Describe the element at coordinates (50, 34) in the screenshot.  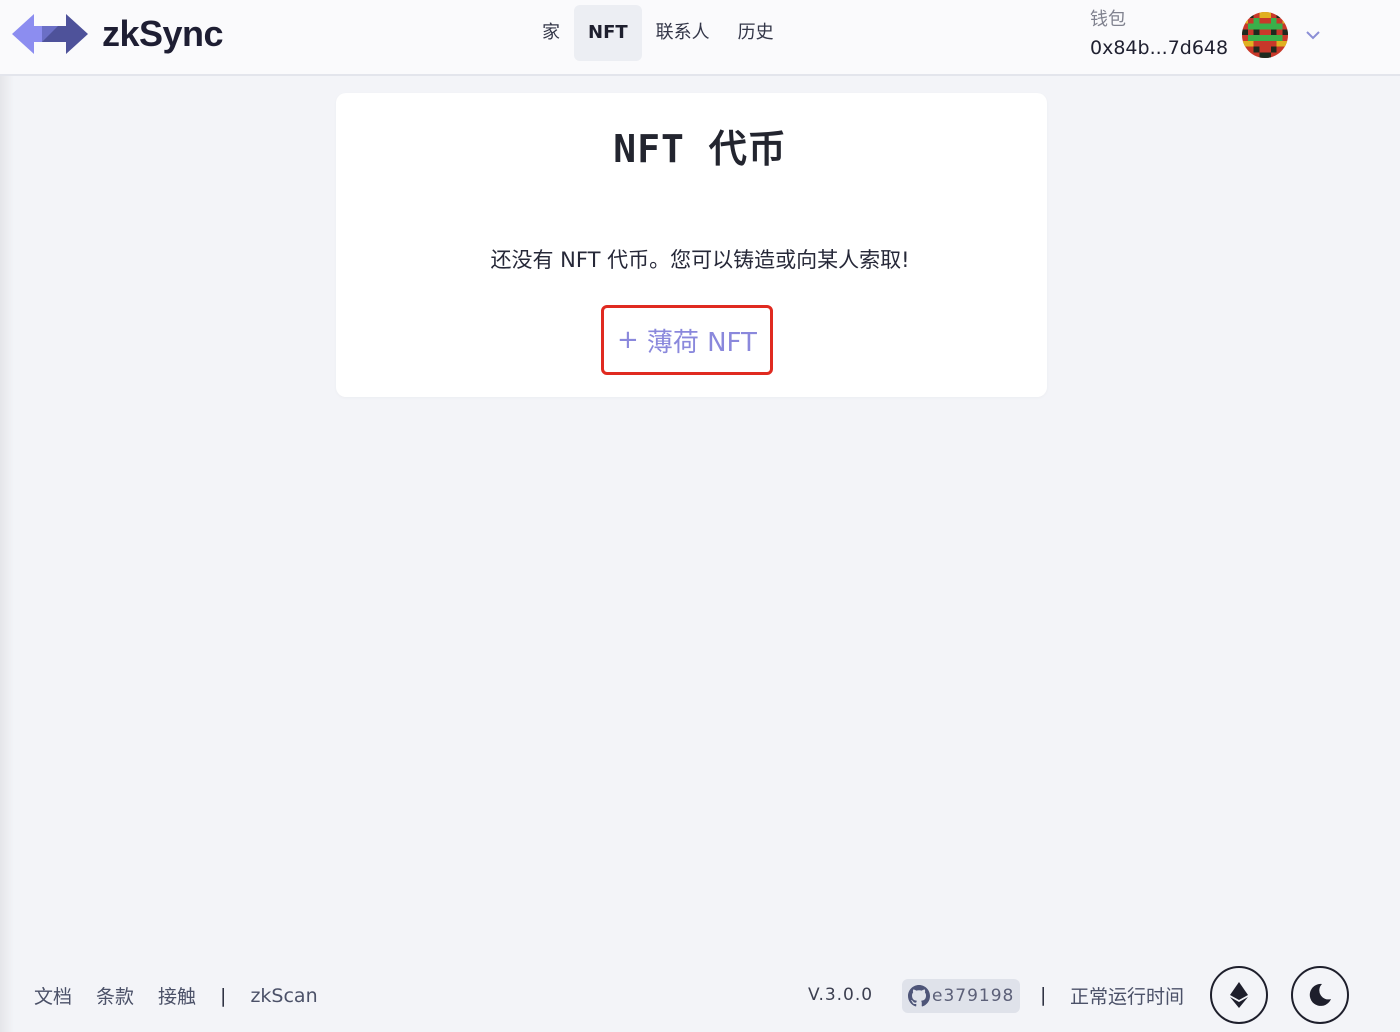
I see `zksync-logo-icon` at that location.